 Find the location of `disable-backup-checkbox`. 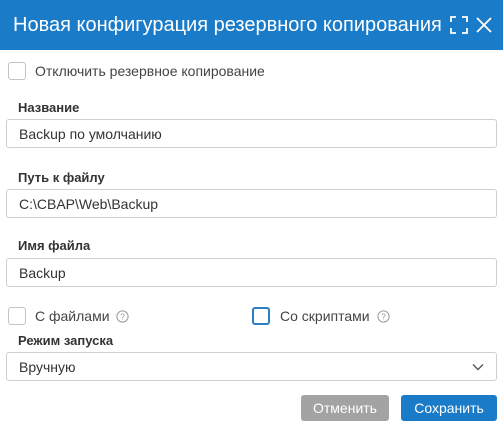

disable-backup-checkbox is located at coordinates (17, 71).